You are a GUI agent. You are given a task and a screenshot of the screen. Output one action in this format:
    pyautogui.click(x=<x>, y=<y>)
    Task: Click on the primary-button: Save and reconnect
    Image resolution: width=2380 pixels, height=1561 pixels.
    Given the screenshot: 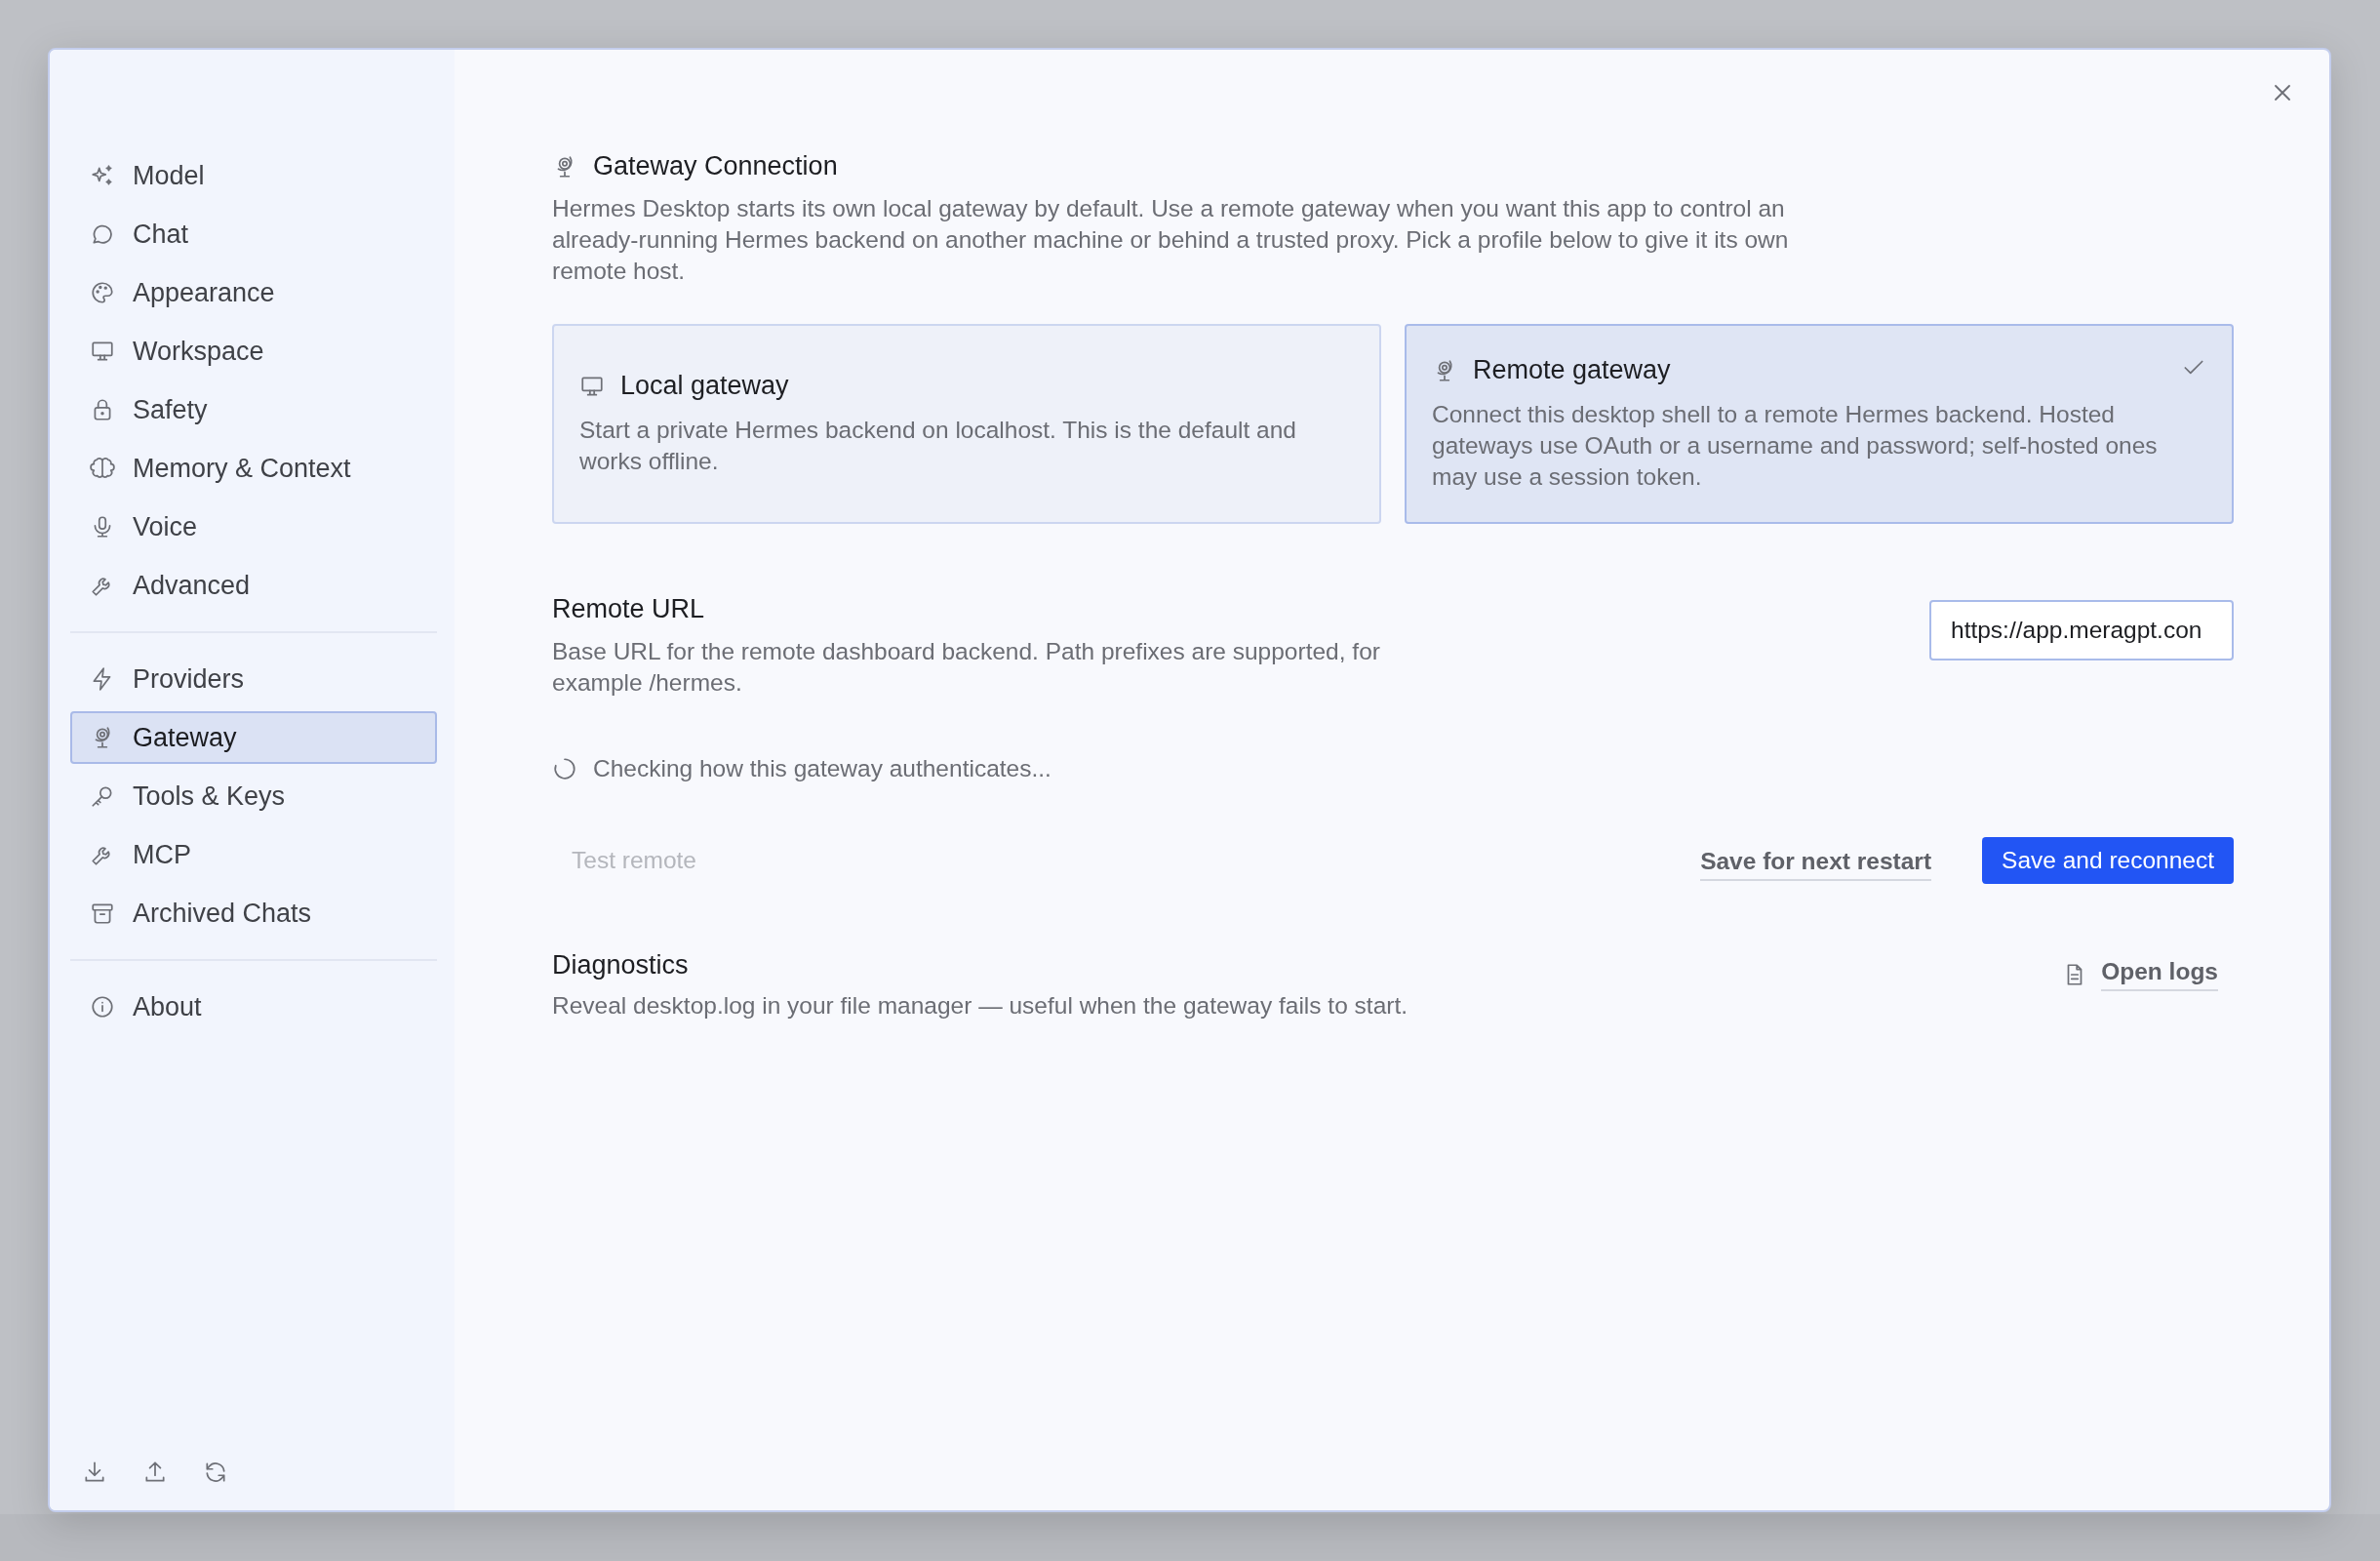 What is the action you would take?
    pyautogui.click(x=2108, y=860)
    